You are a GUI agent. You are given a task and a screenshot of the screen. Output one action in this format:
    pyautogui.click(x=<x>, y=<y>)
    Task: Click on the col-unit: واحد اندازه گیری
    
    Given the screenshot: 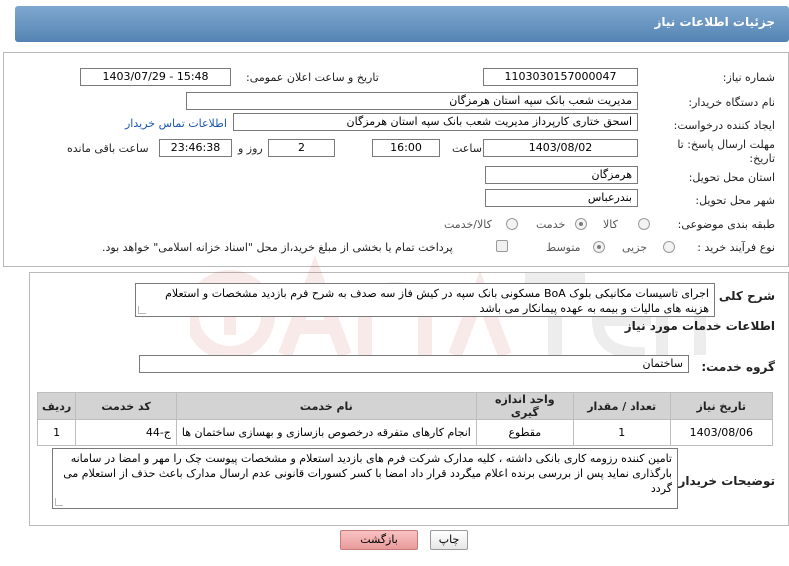 What is the action you would take?
    pyautogui.click(x=524, y=406)
    